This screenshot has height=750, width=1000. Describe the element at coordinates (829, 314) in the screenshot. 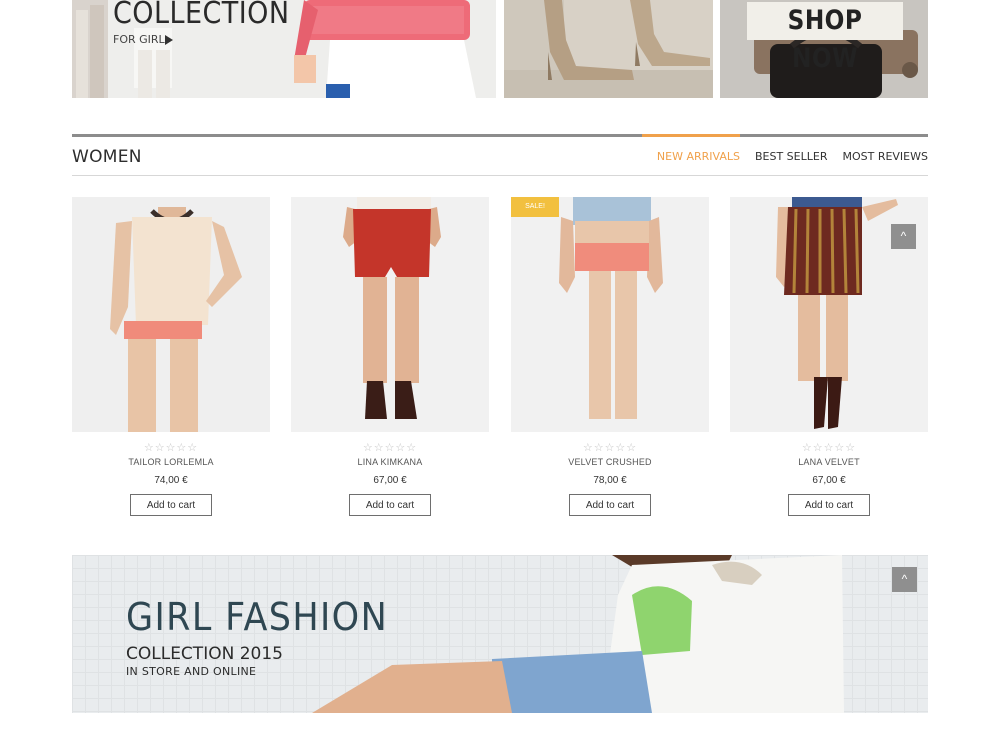

I see `product-image: ^` at that location.